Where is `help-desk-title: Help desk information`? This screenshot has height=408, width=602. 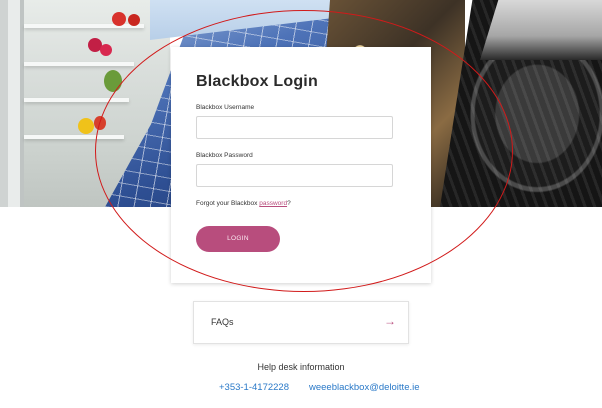
help-desk-title: Help desk information is located at coordinates (301, 367).